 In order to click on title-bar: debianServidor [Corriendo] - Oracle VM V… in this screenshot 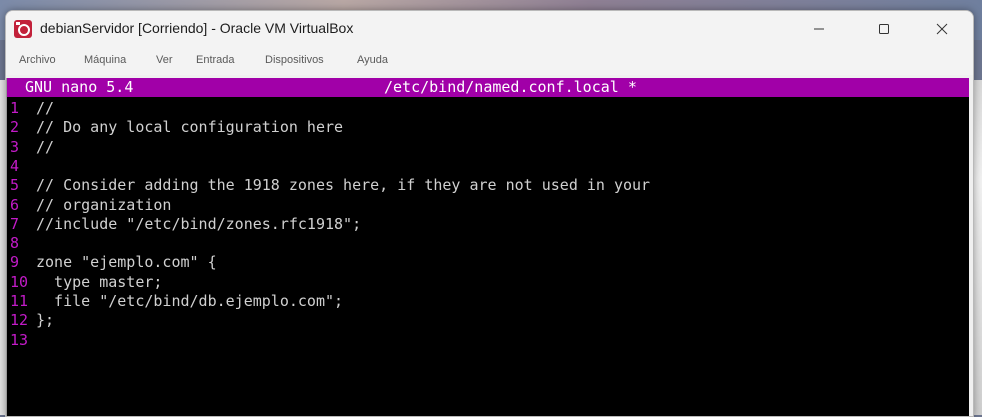, I will do `click(489, 29)`.